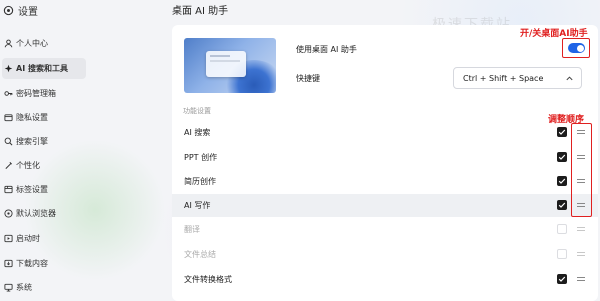 The height and width of the screenshot is (301, 600). I want to click on sidebar-item-privacy: 隐私设置, so click(44, 117).